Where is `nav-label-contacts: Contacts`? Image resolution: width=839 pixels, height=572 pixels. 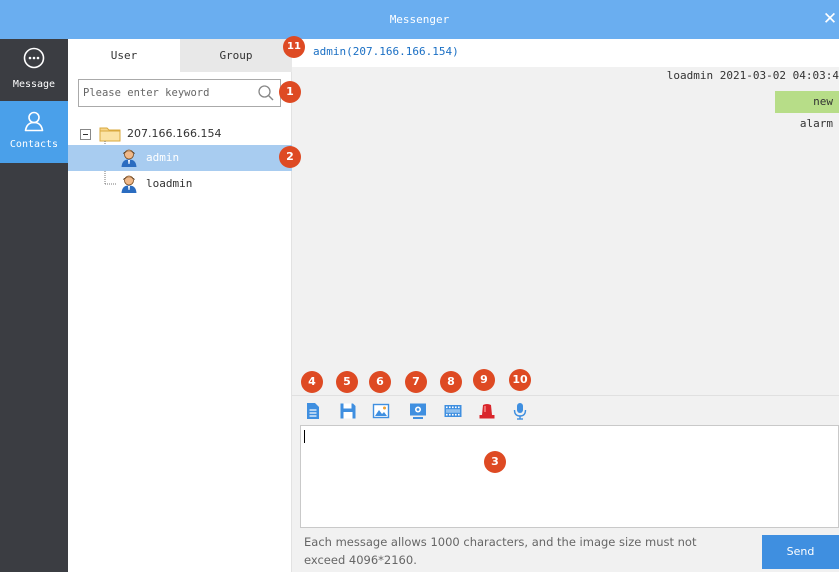
nav-label-contacts: Contacts is located at coordinates (34, 144).